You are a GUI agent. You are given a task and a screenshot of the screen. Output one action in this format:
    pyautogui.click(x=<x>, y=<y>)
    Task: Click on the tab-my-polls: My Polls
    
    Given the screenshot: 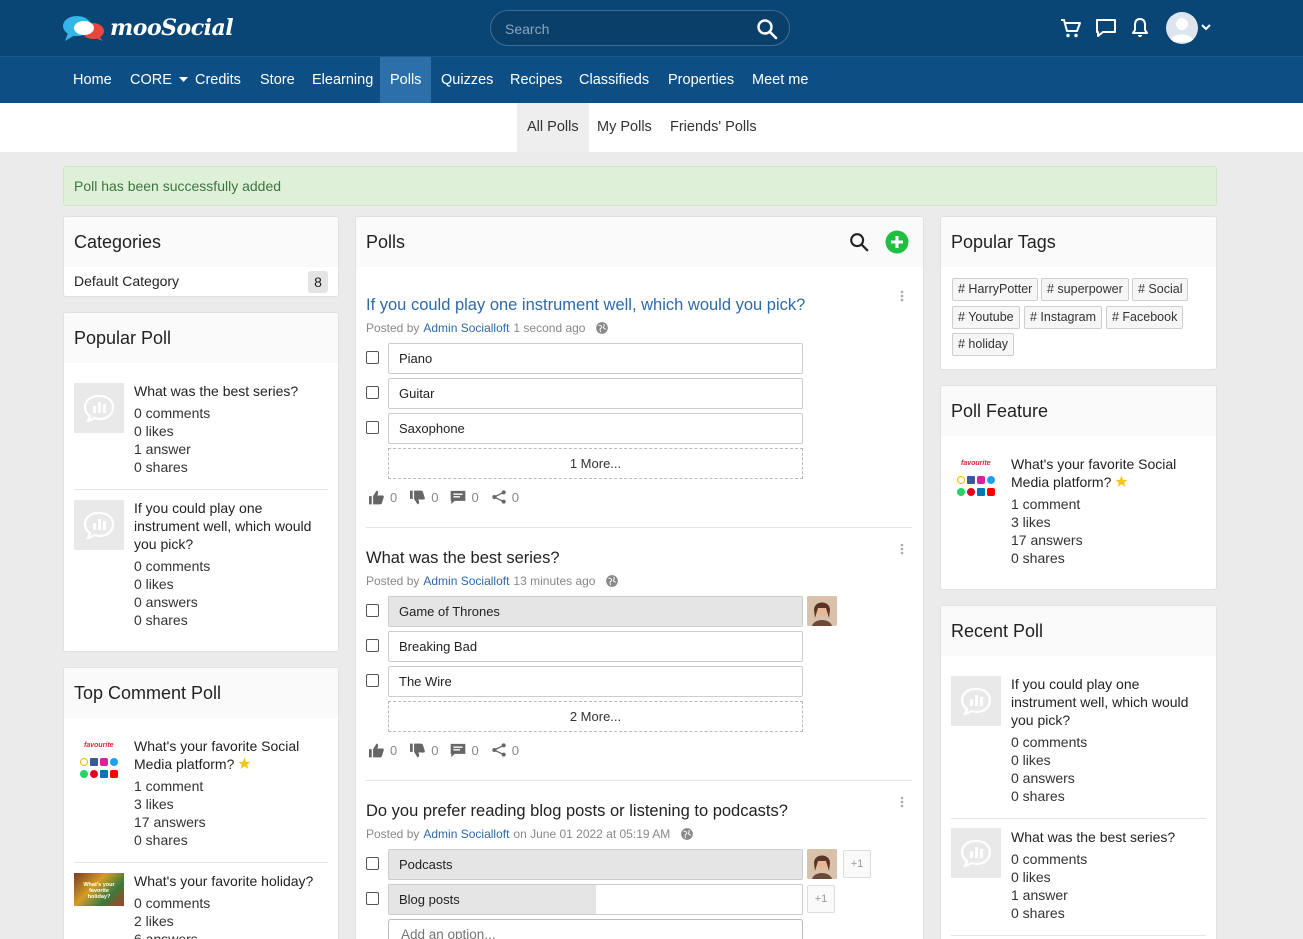 What is the action you would take?
    pyautogui.click(x=624, y=127)
    